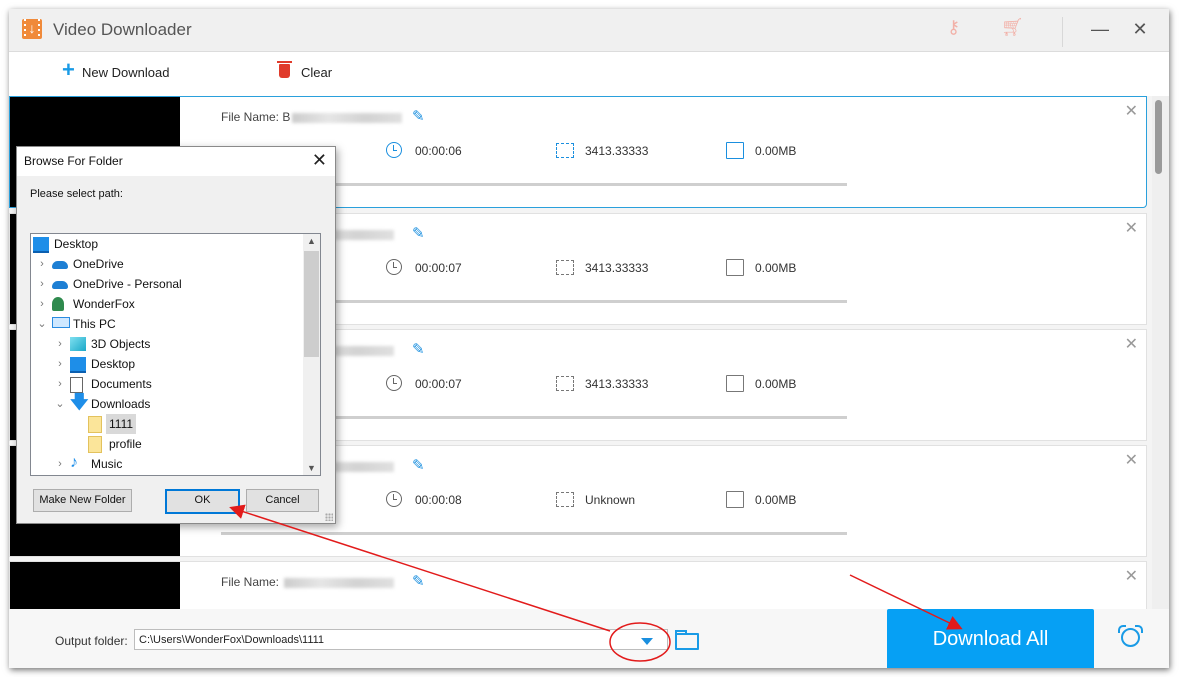 The image size is (1200, 677). I want to click on new-download-button: + New Download, so click(116, 69).